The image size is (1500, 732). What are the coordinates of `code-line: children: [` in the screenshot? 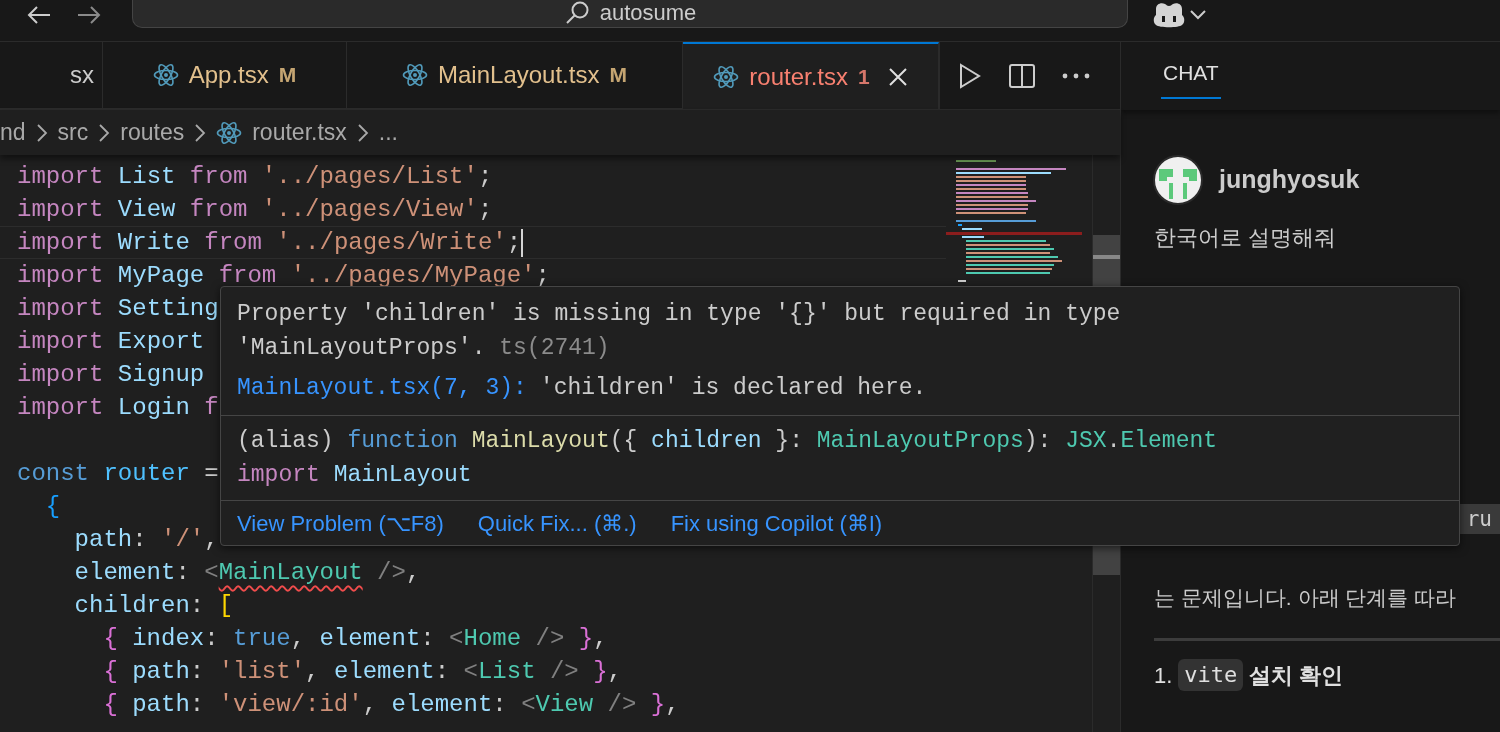 It's located at (153, 606).